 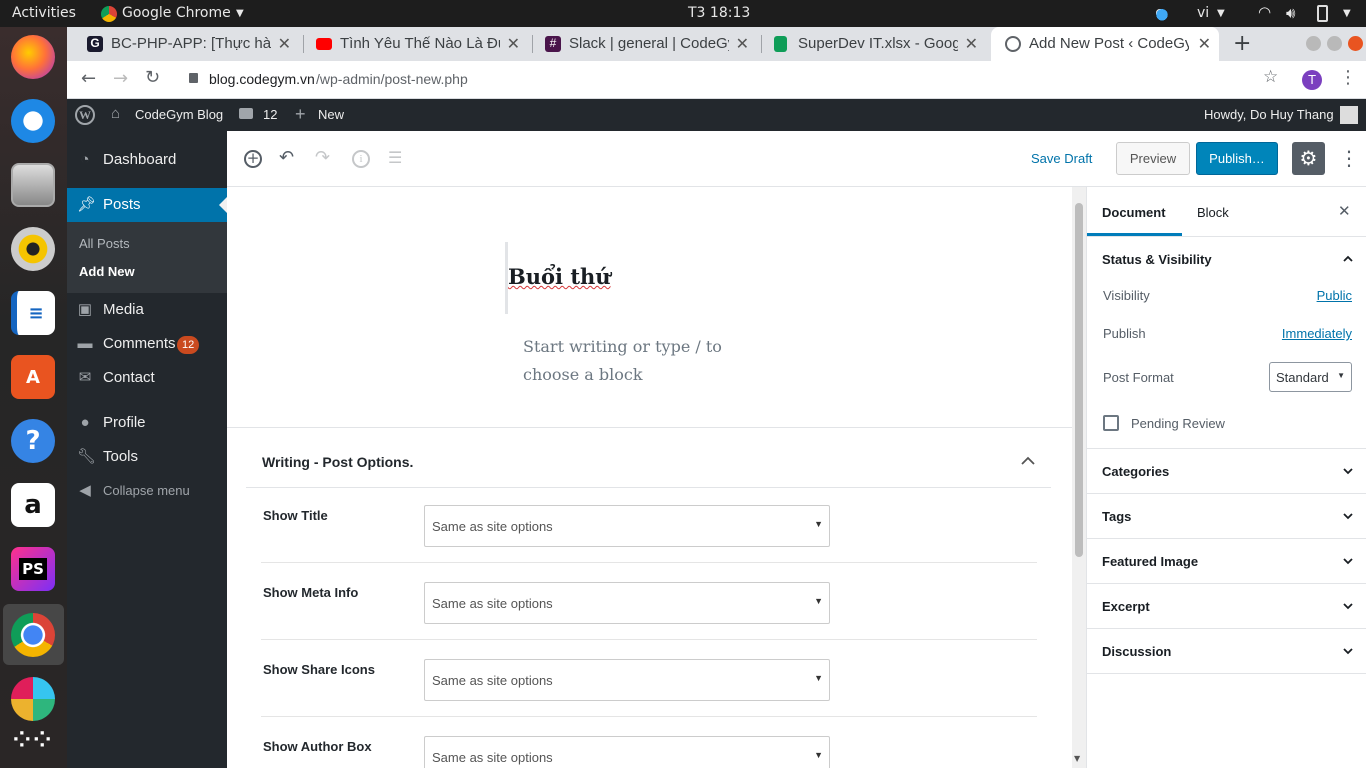 I want to click on activities-button: Activities, so click(x=44, y=13).